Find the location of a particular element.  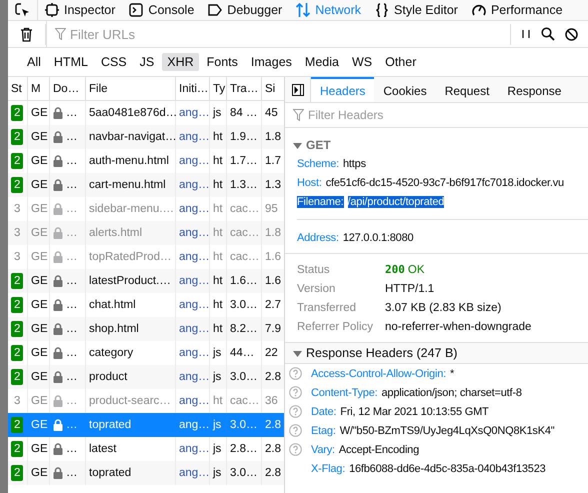

type-filter-button: Fonts is located at coordinates (222, 62).